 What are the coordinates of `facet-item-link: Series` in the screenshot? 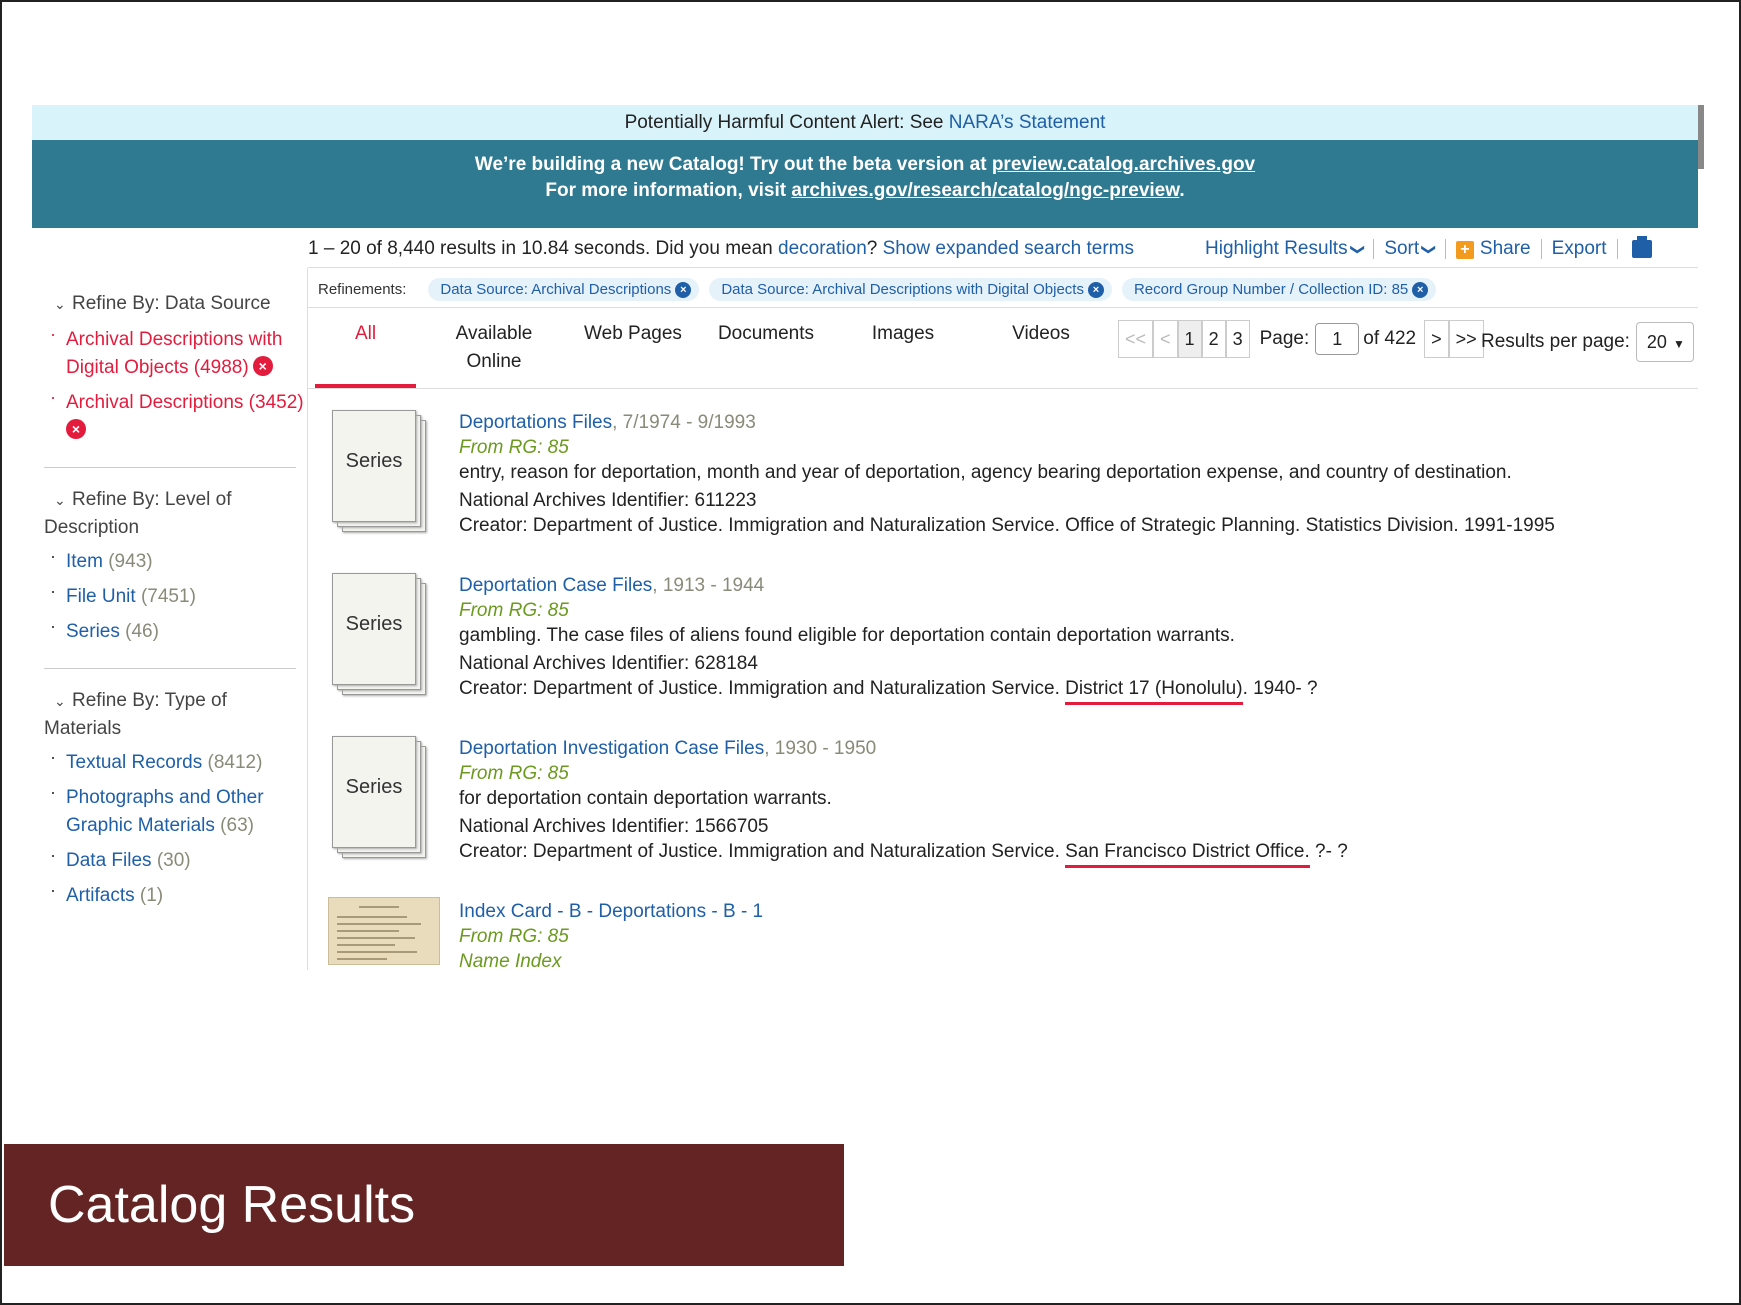 It's located at (93, 631).